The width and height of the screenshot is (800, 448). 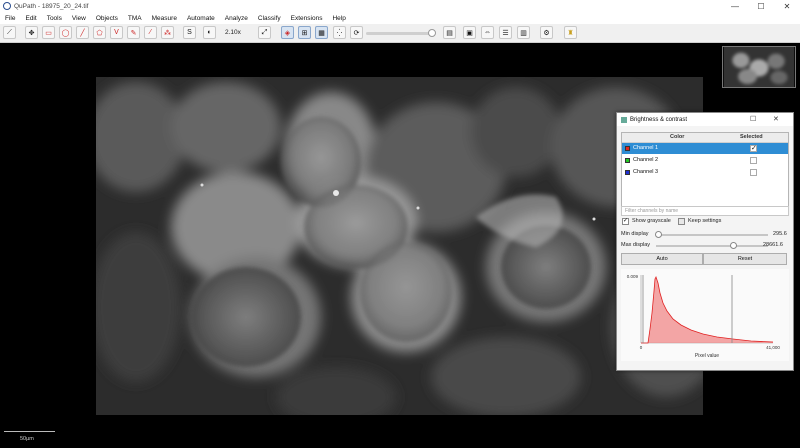 I want to click on channel-filter-input: Filter channels by name, so click(x=705, y=211).